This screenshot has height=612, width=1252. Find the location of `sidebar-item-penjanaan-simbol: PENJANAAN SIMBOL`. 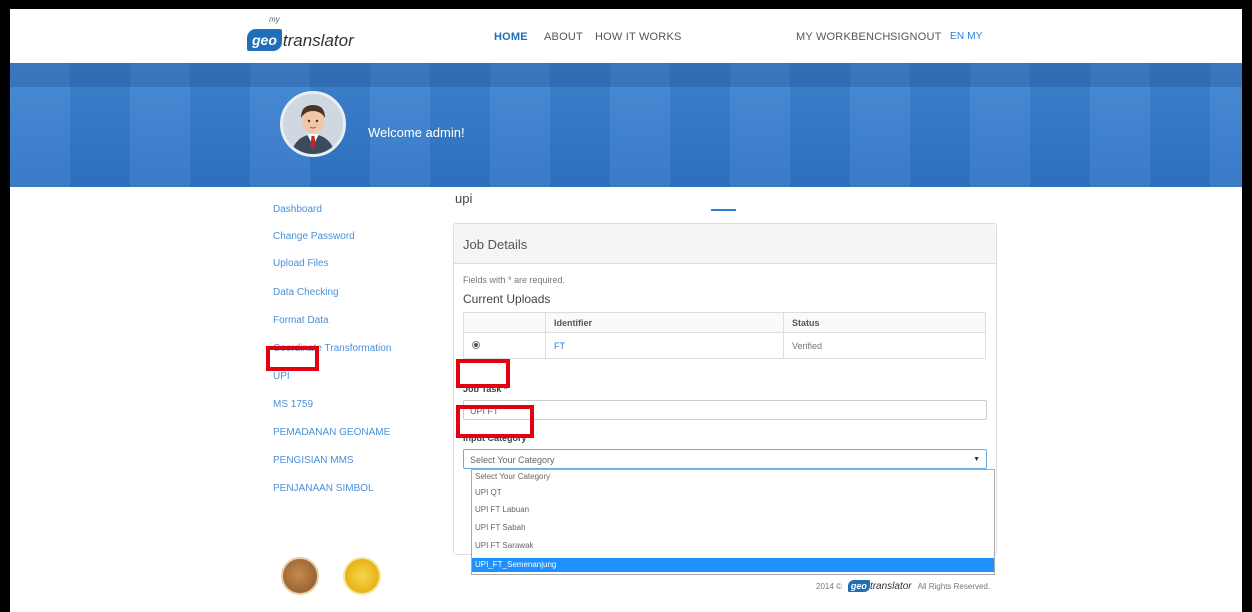

sidebar-item-penjanaan-simbol: PENJANAAN SIMBOL is located at coordinates (323, 488).